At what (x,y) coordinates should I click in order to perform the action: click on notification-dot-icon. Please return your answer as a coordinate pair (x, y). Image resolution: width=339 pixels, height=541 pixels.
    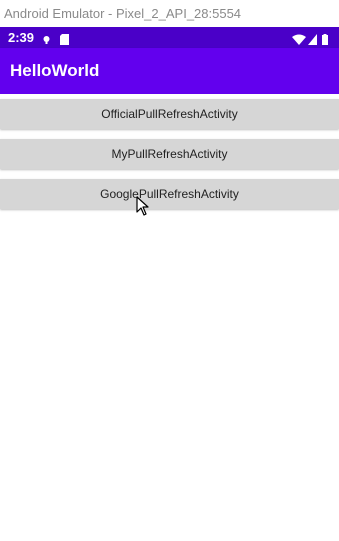
    Looking at the image, I should click on (46, 38).